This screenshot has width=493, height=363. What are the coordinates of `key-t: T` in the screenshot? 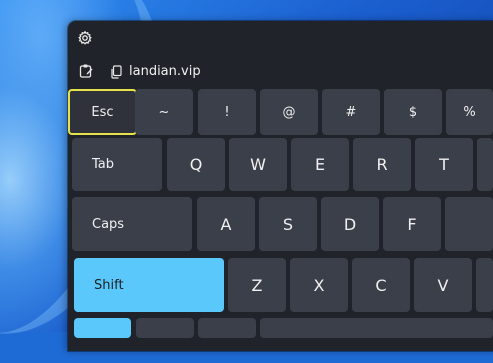 It's located at (444, 164).